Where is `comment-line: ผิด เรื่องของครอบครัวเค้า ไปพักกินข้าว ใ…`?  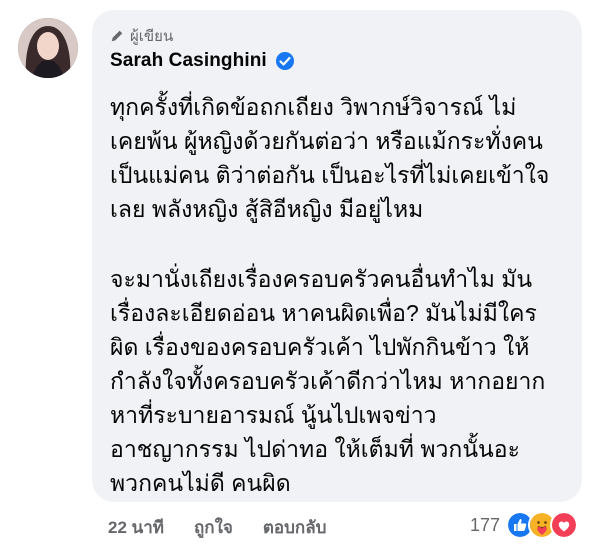
comment-line: ผิด เรื่องของครอบครัวเค้า ไปพักกินข้าว ใ… is located at coordinates (320, 347).